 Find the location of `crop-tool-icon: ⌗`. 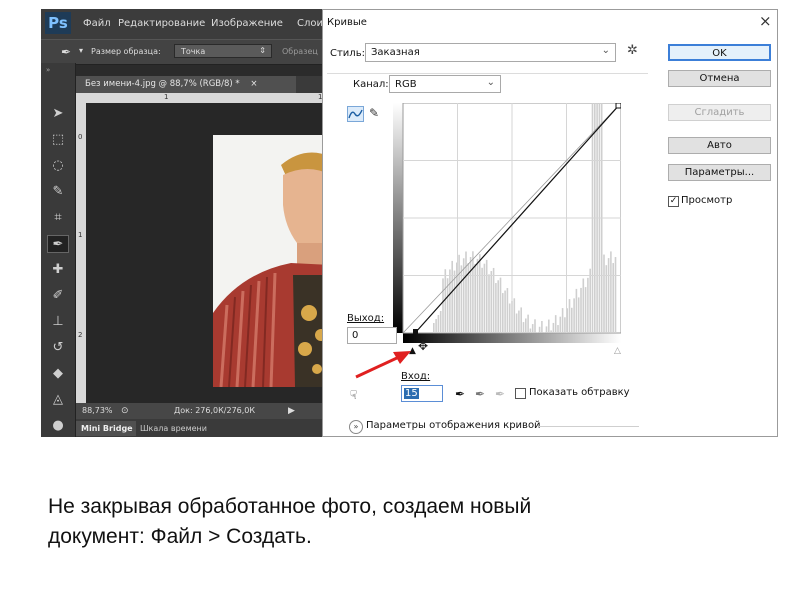

crop-tool-icon: ⌗ is located at coordinates (58, 218).